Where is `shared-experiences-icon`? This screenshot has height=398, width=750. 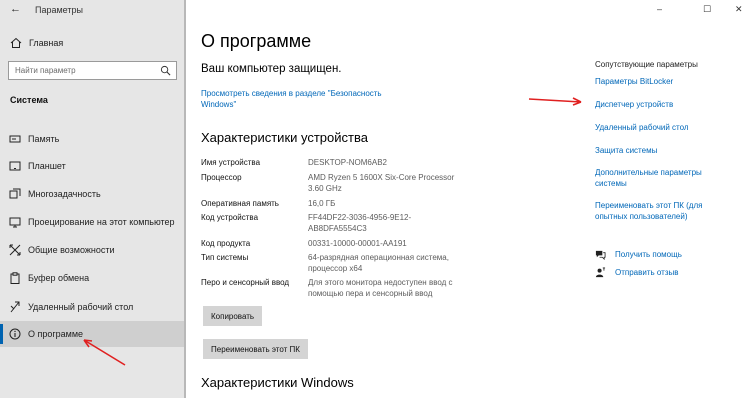
shared-experiences-icon is located at coordinates (15, 250).